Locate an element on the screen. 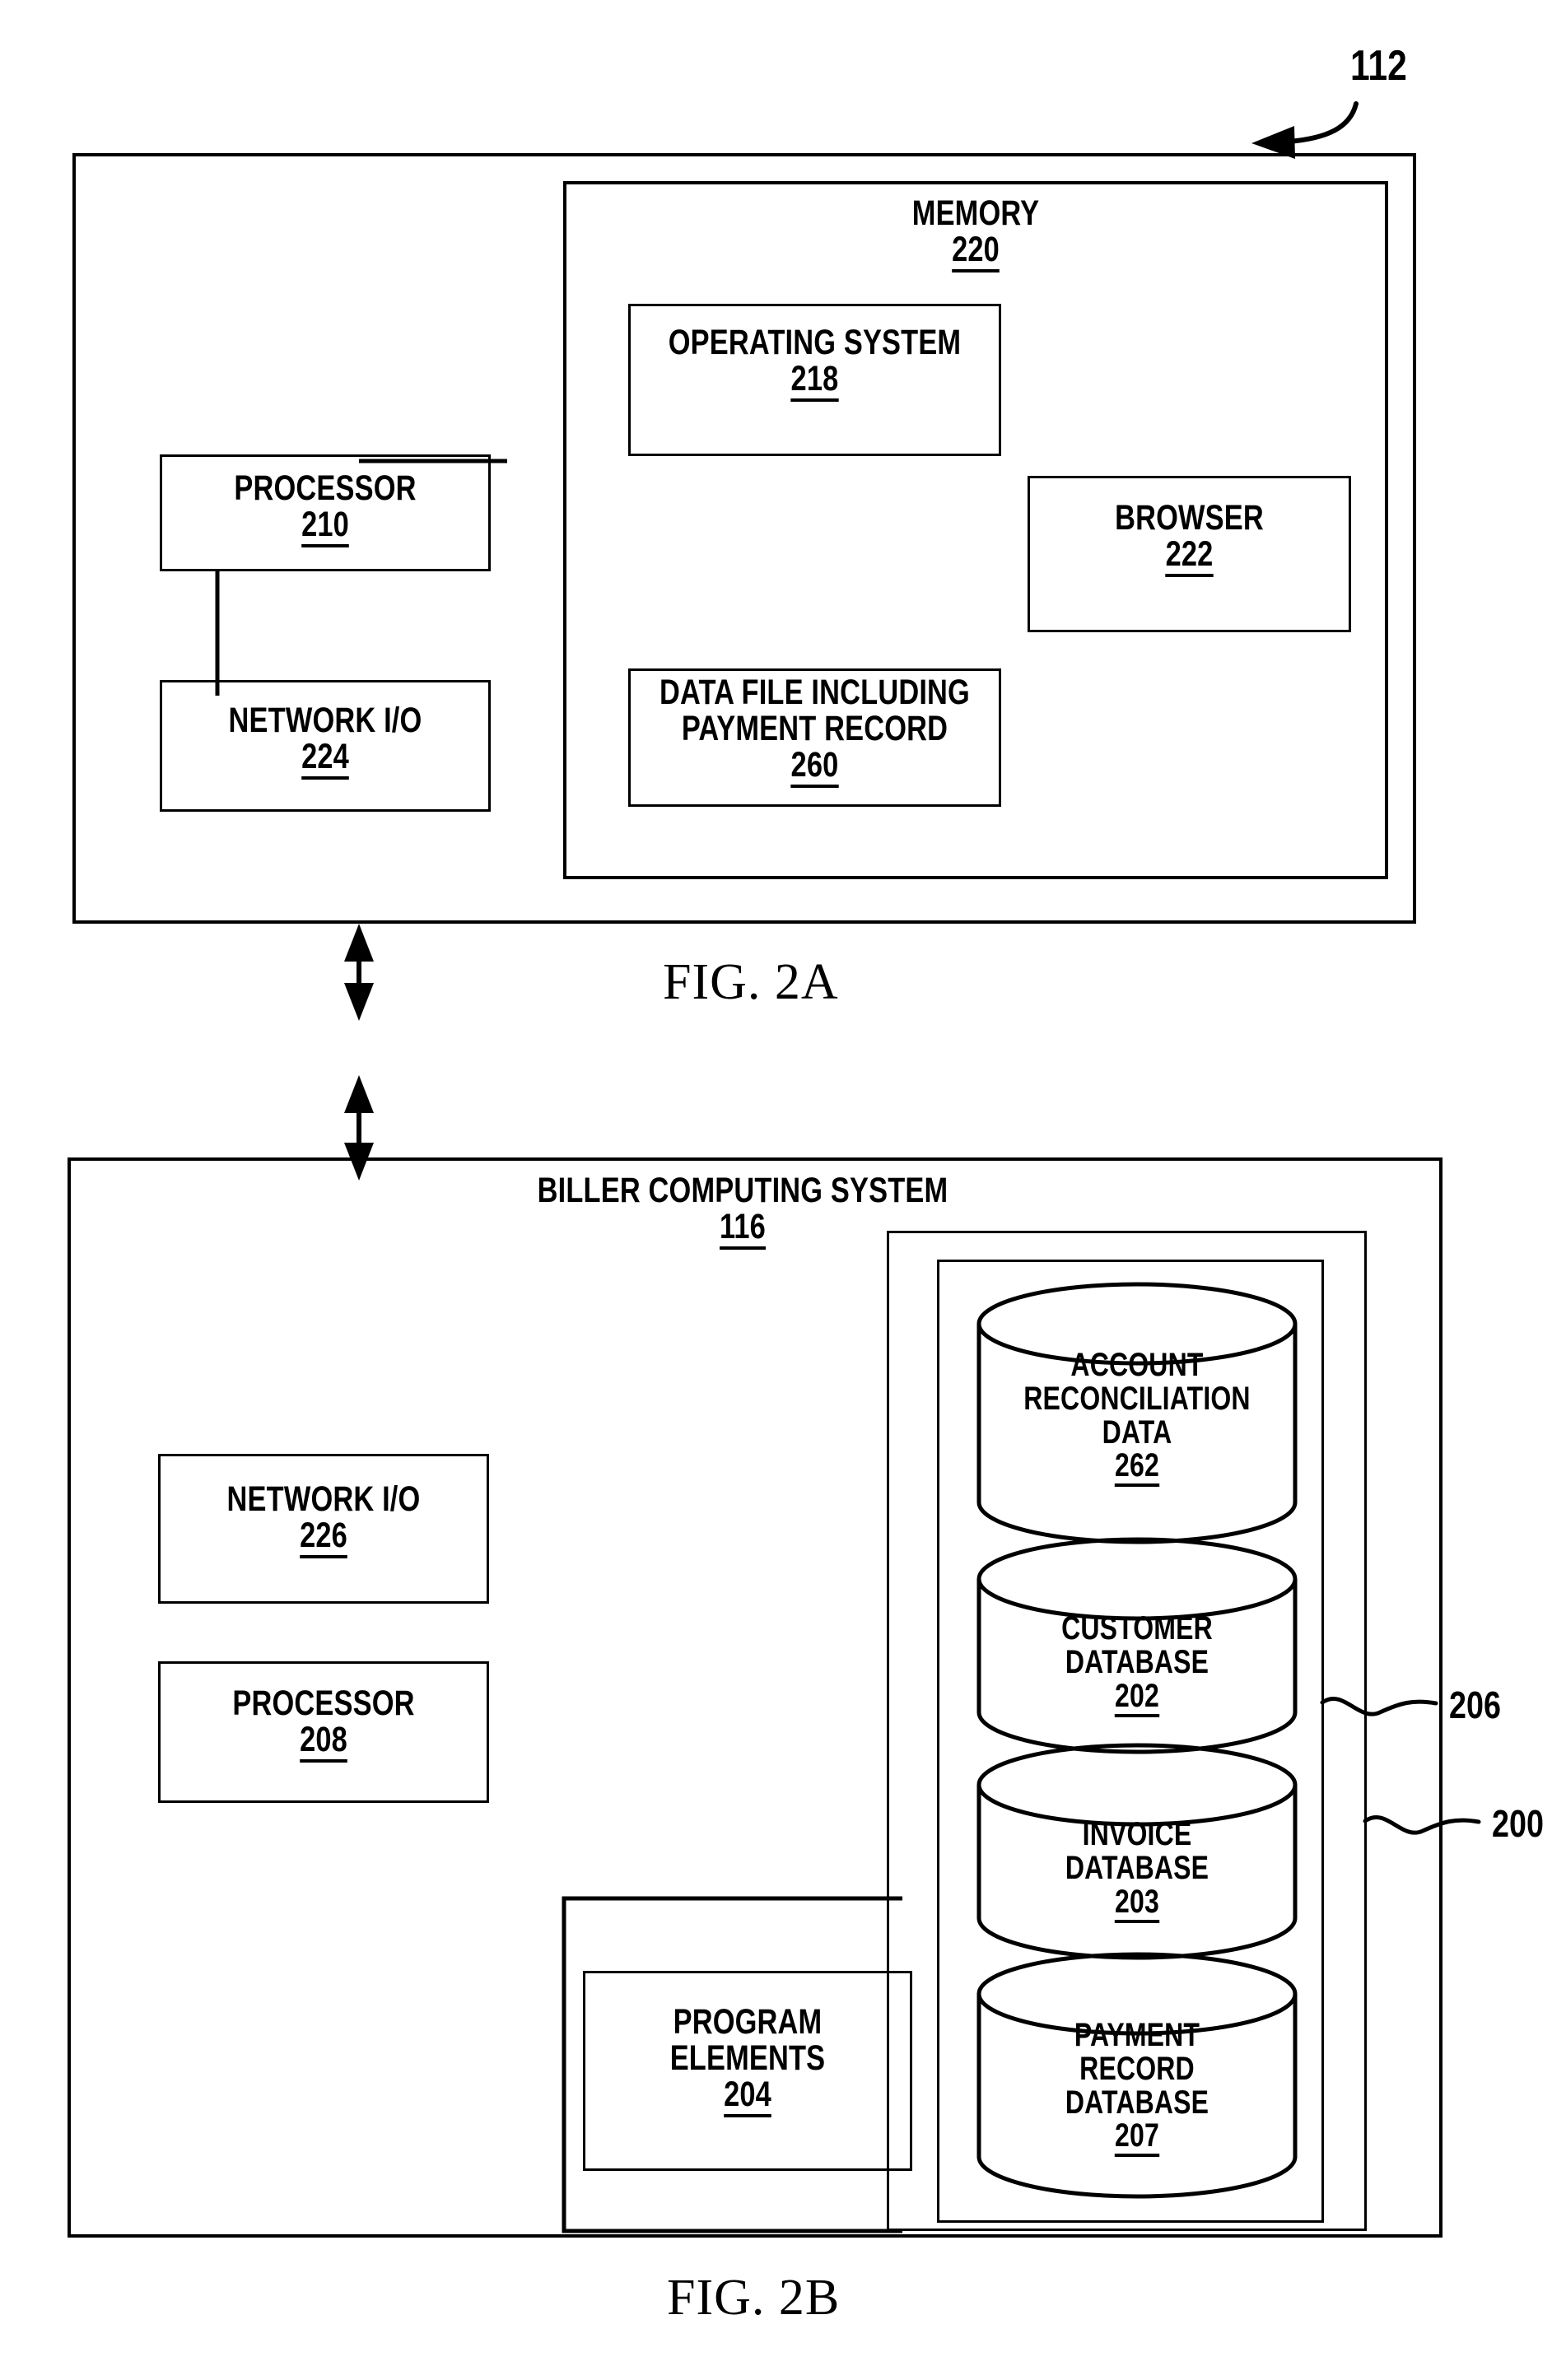 The width and height of the screenshot is (1566, 2380). callout-206-label: 206 is located at coordinates (1475, 1705).